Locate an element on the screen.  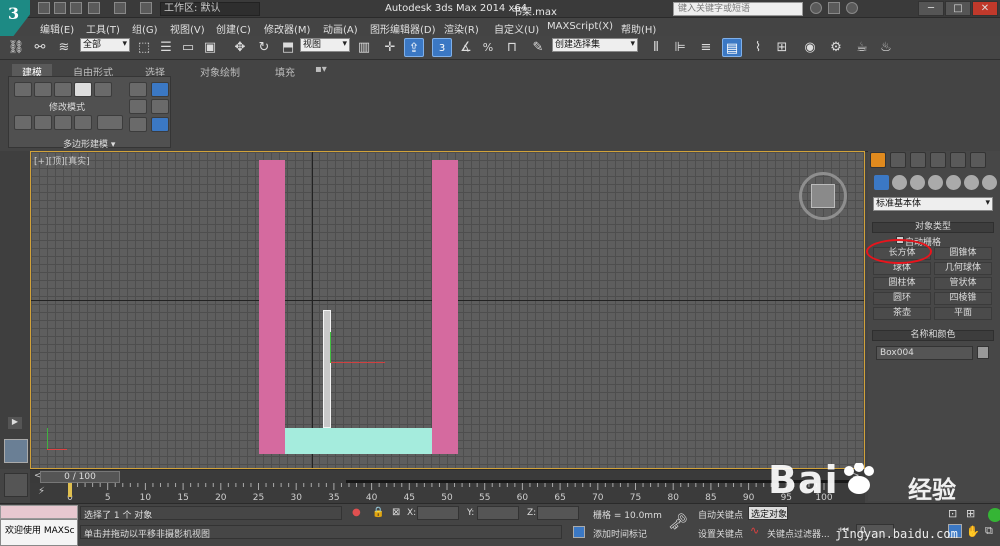
angle-snap-icon: ∡ is located at coordinates (466, 47).